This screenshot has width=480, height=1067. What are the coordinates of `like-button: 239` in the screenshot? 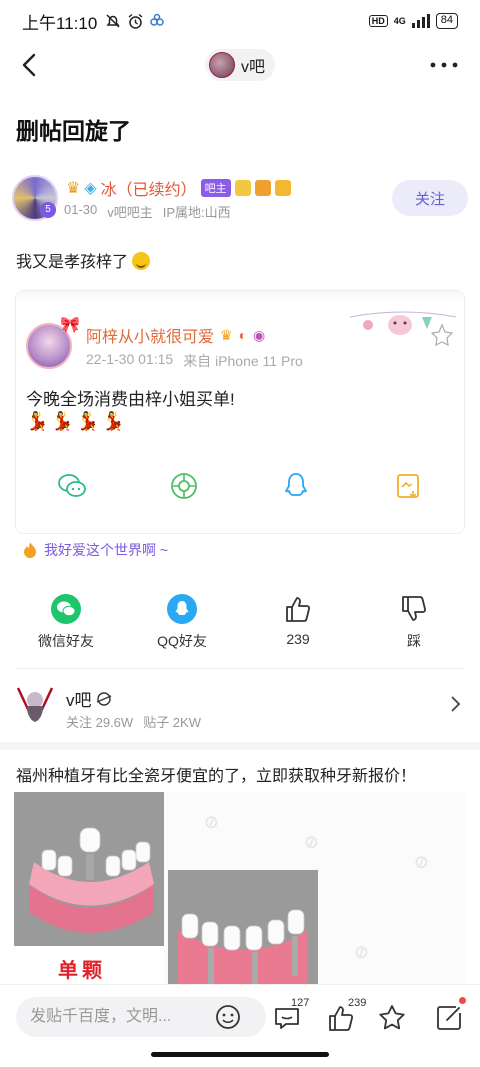 It's located at (298, 622).